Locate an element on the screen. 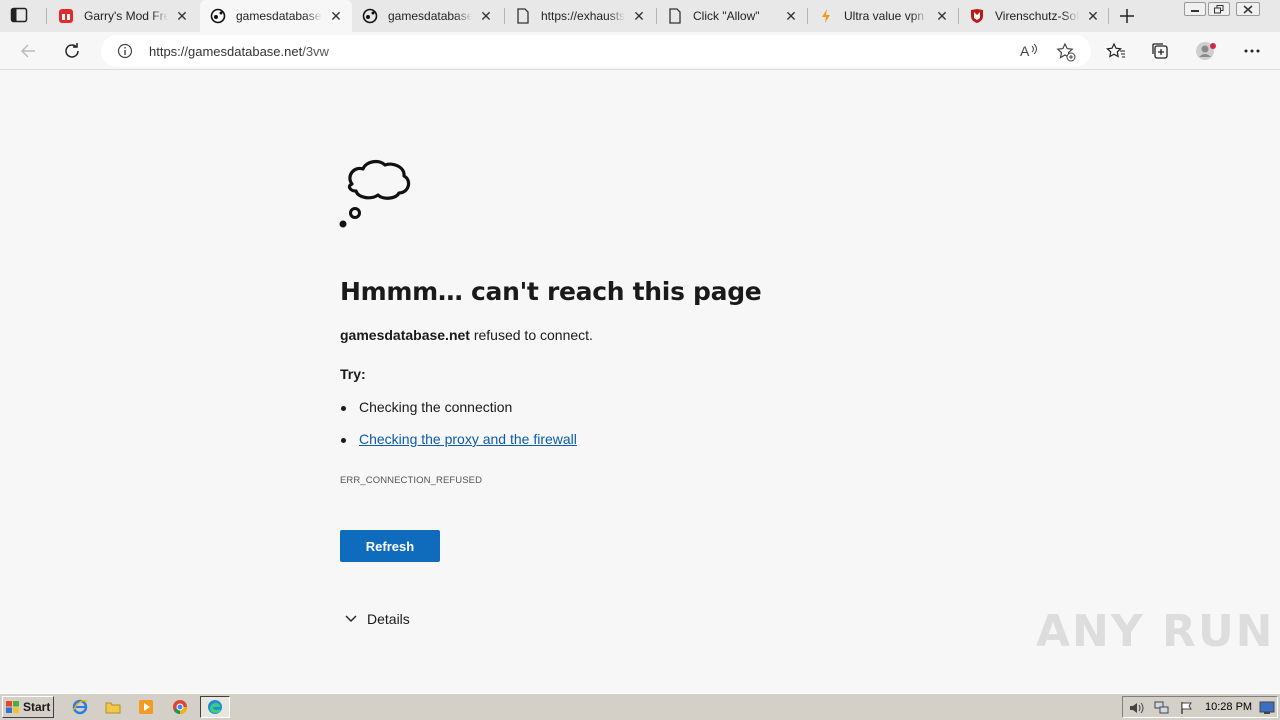 The width and height of the screenshot is (1280, 720). tab-virenschutz: Virenschutz-Soft ✕ is located at coordinates (1034, 16).